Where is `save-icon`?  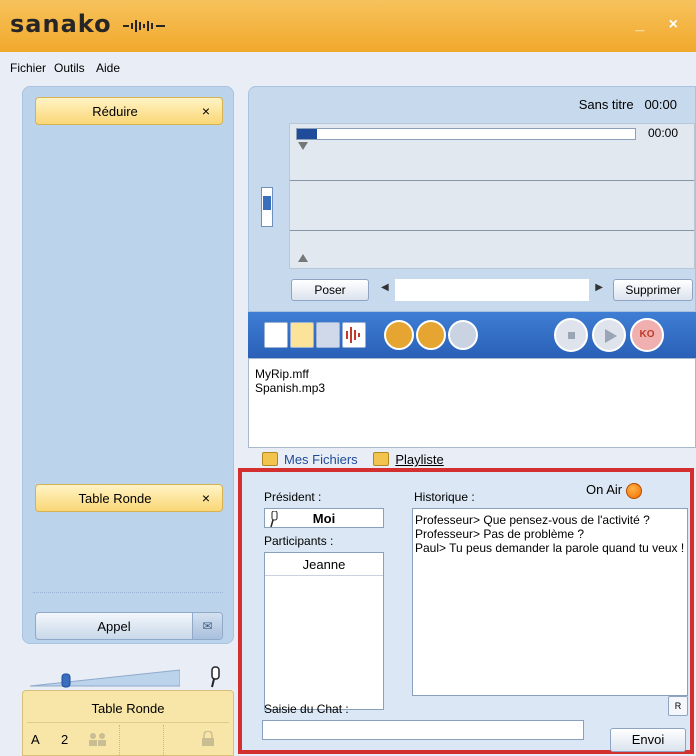
save-icon is located at coordinates (328, 335).